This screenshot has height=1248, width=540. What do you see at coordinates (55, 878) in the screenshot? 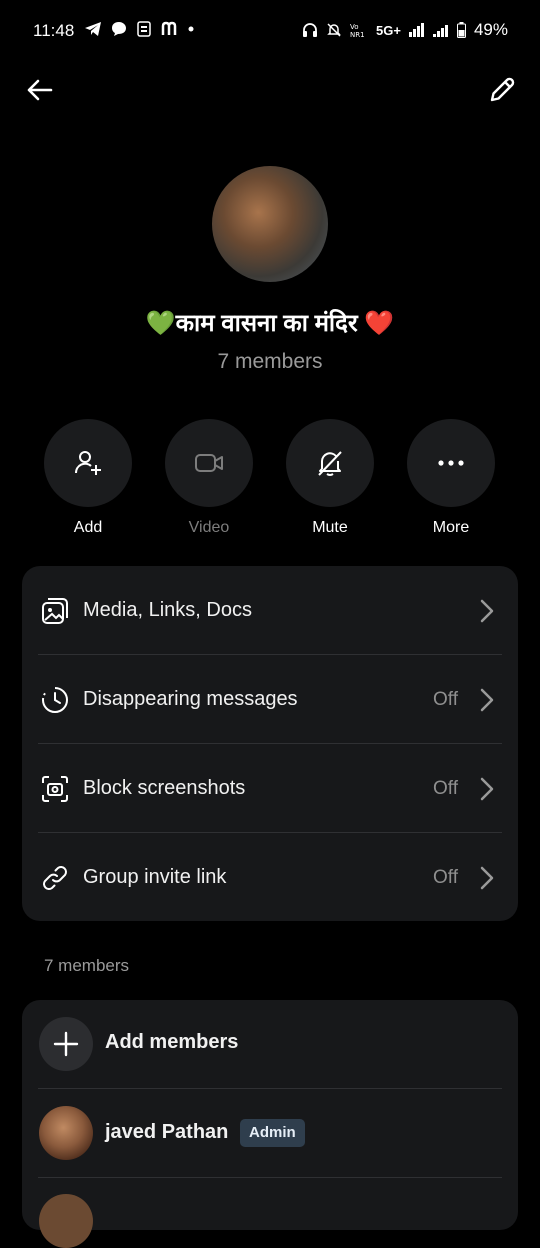
I see `link-icon` at bounding box center [55, 878].